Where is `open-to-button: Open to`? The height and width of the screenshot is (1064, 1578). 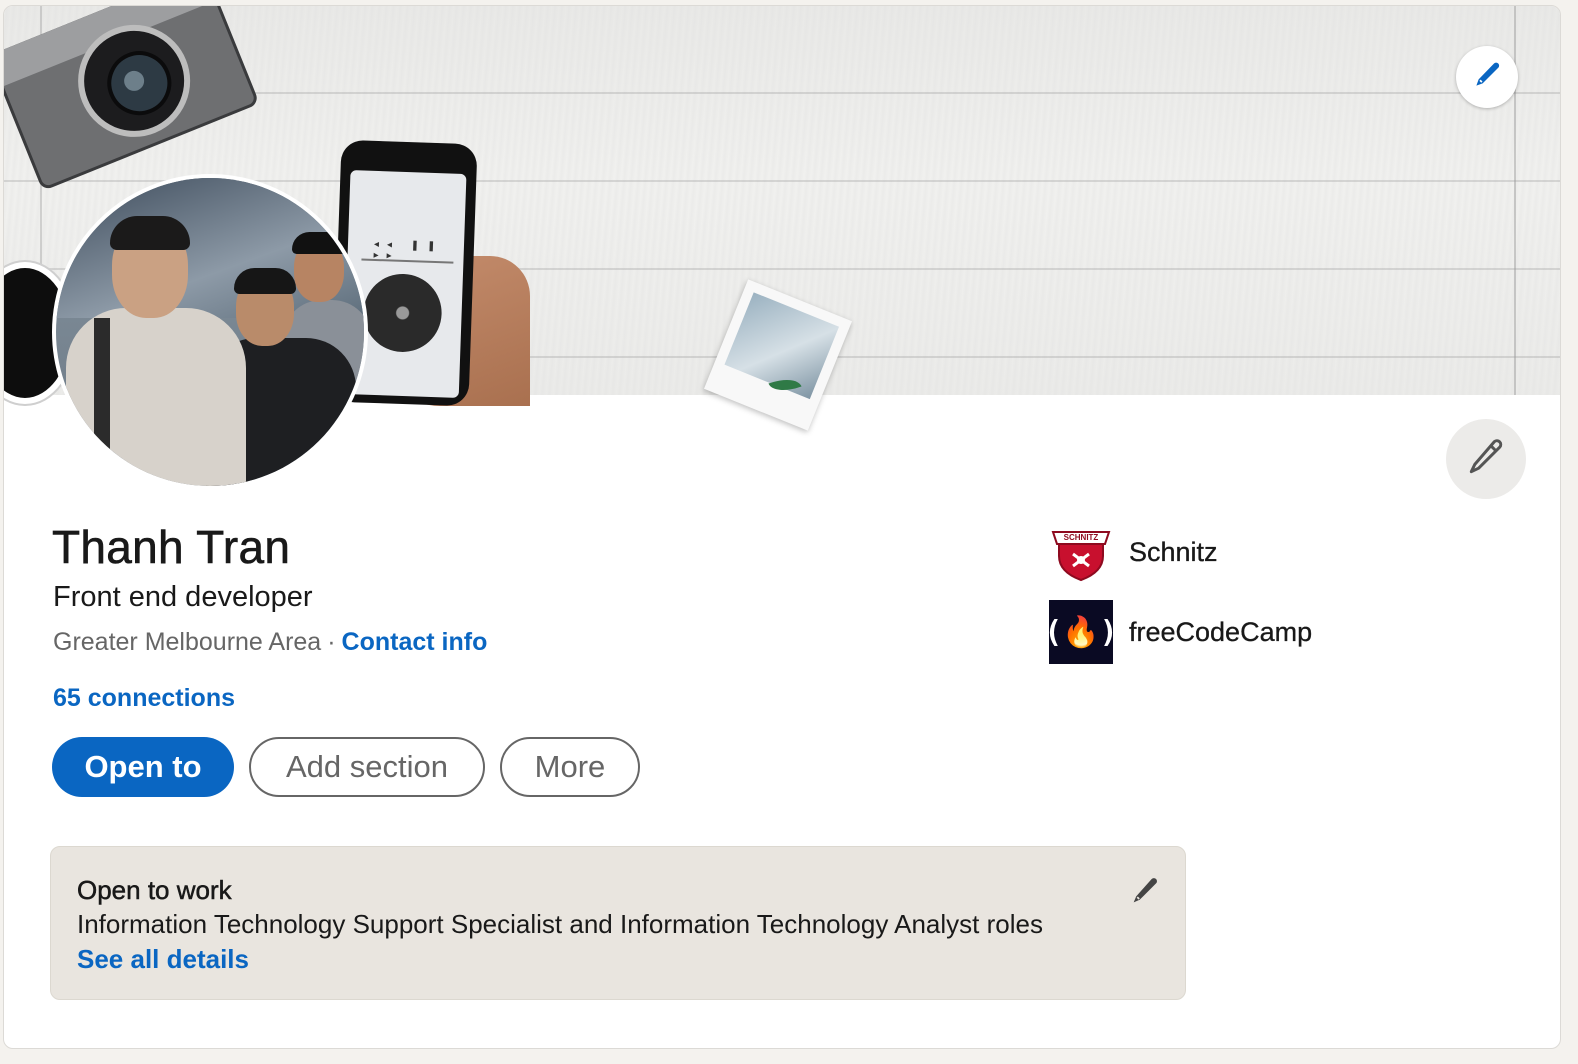 open-to-button: Open to is located at coordinates (143, 767).